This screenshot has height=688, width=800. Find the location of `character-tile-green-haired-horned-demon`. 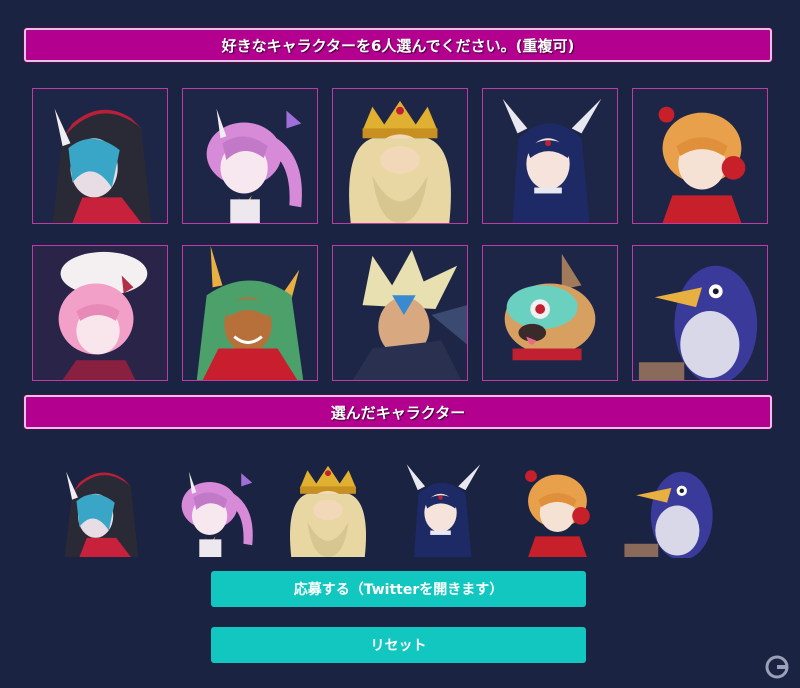

character-tile-green-haired-horned-demon is located at coordinates (250, 313).